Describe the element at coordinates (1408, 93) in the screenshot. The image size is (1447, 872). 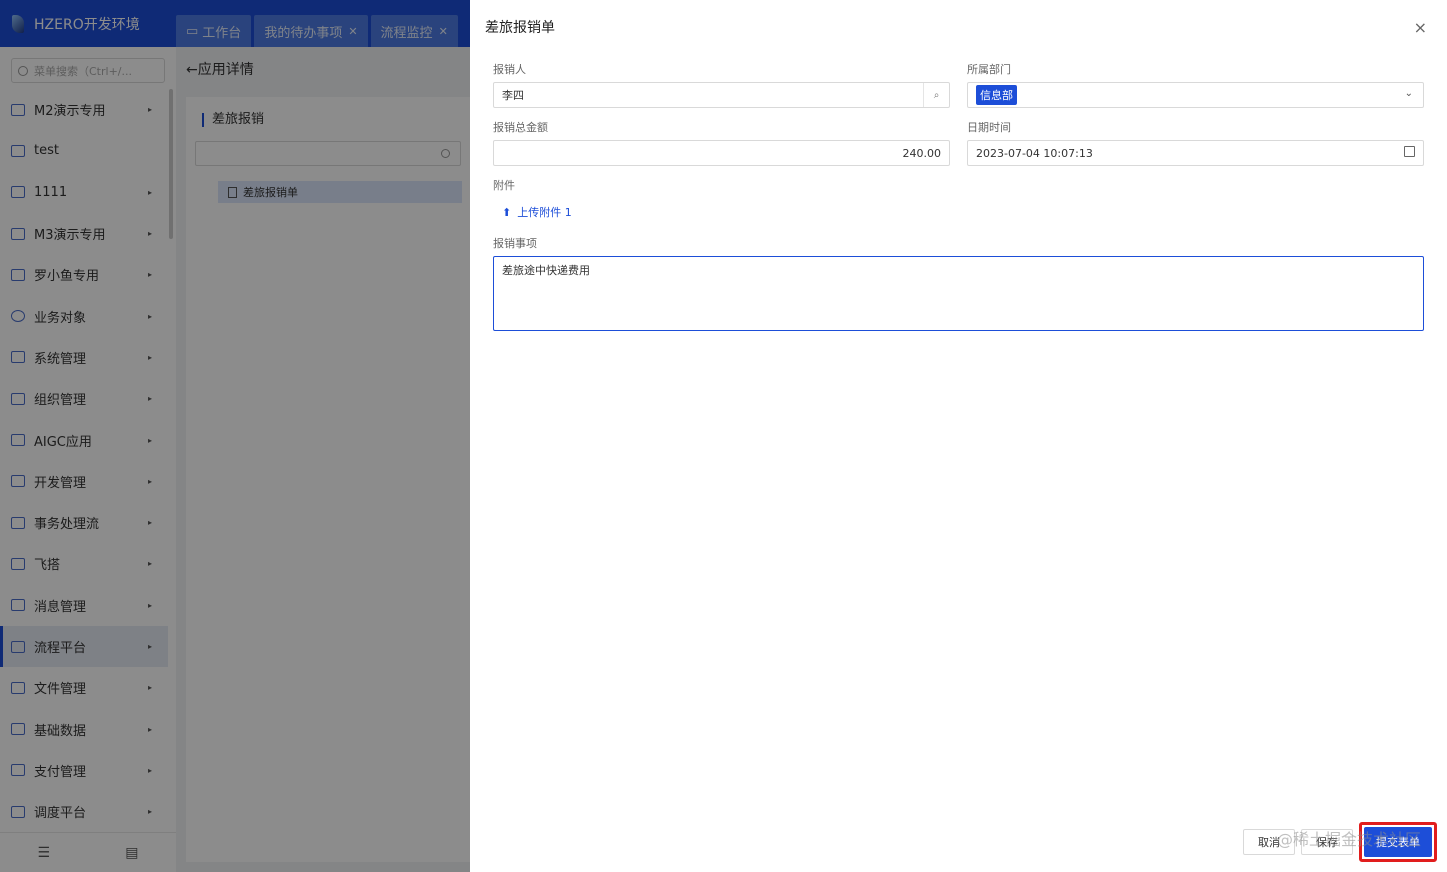
I see `chevron-down-icon: ⌄` at that location.